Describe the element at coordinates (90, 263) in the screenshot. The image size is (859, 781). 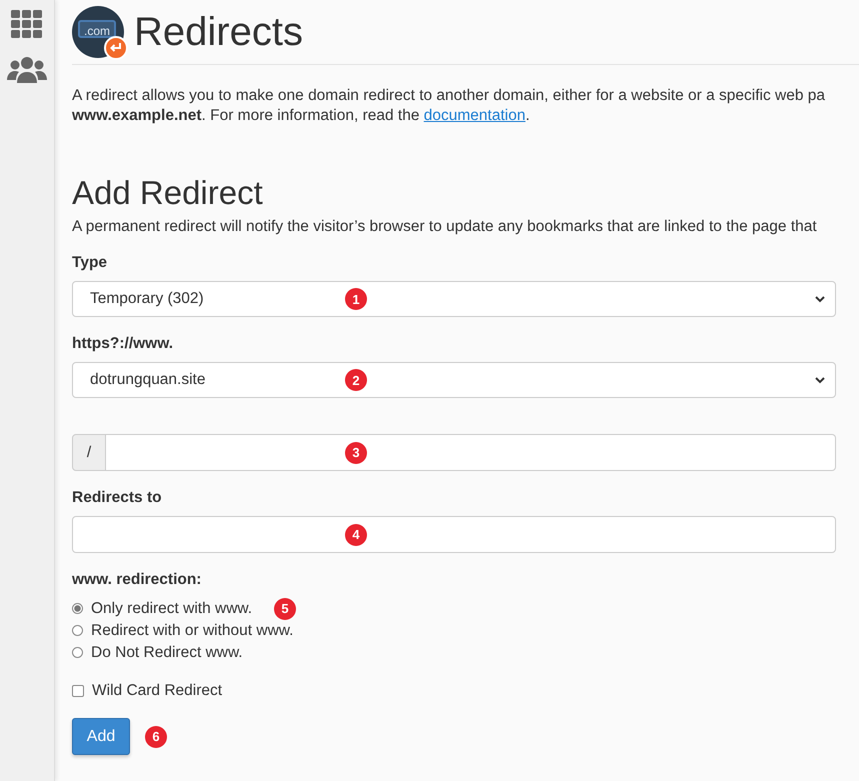
I see `field-label: Type` at that location.